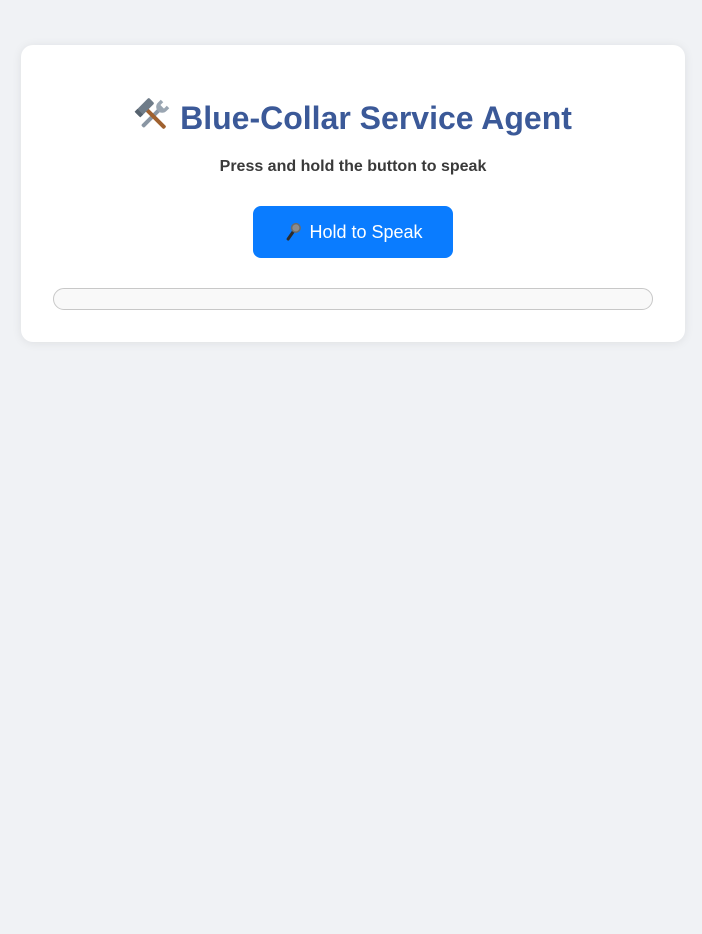 This screenshot has height=934, width=702. I want to click on hold-to-speak-button: Hold to Speak, so click(353, 232).